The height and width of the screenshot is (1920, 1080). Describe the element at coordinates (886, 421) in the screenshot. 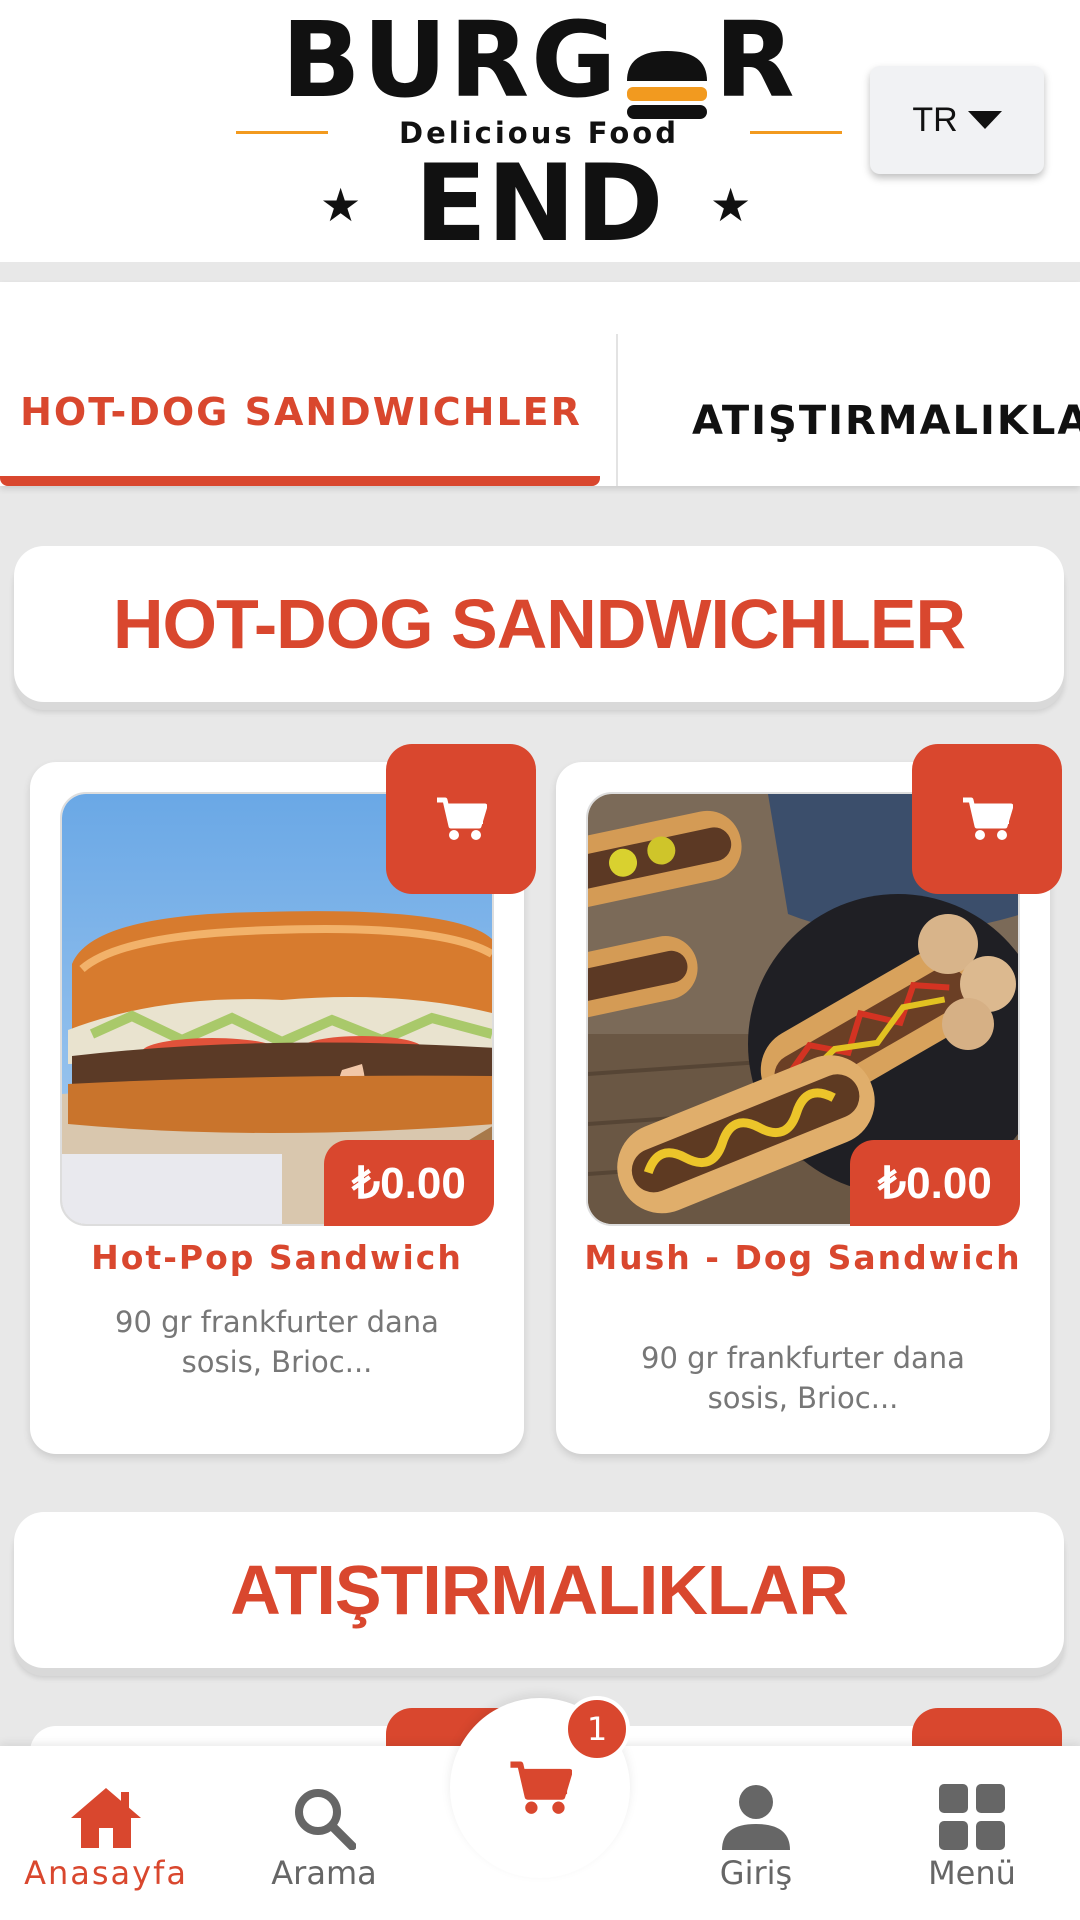

I see `tab-label: ATIŞTIRMALIKLAR` at that location.